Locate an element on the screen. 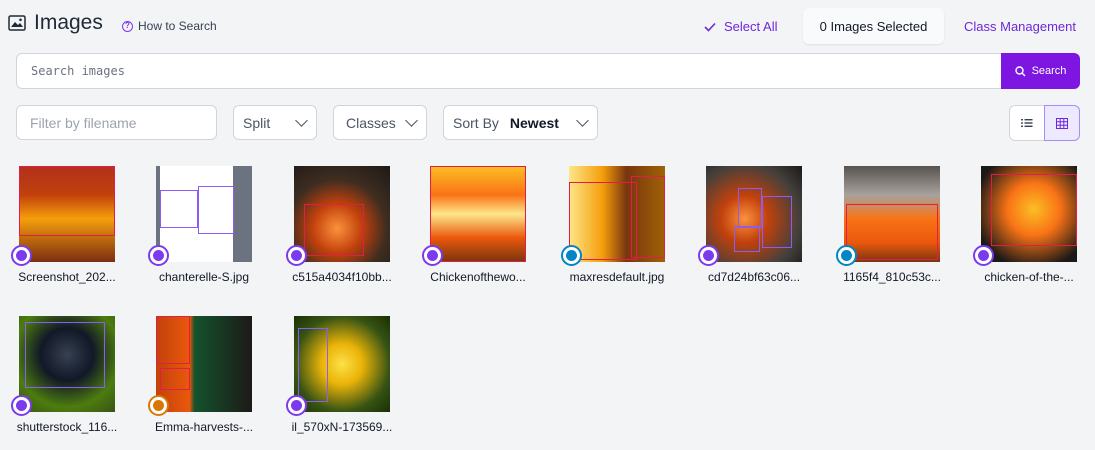 The image size is (1095, 450). search-button: Search is located at coordinates (1040, 71).